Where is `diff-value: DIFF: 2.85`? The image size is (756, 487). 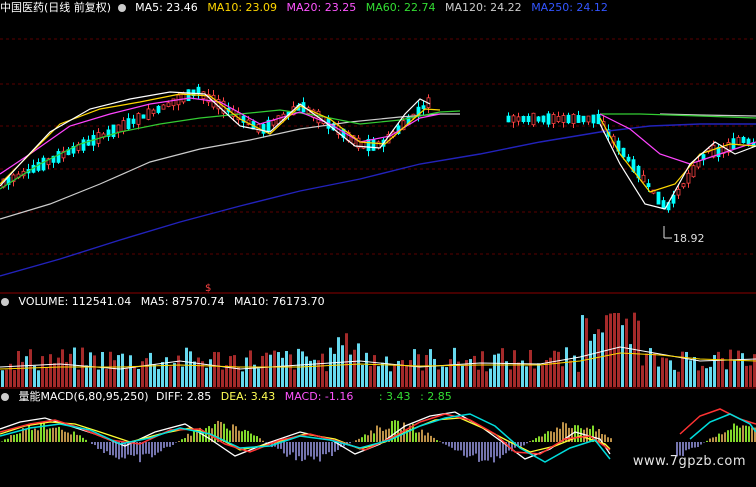
diff-value: DIFF: 2.85 is located at coordinates (184, 396).